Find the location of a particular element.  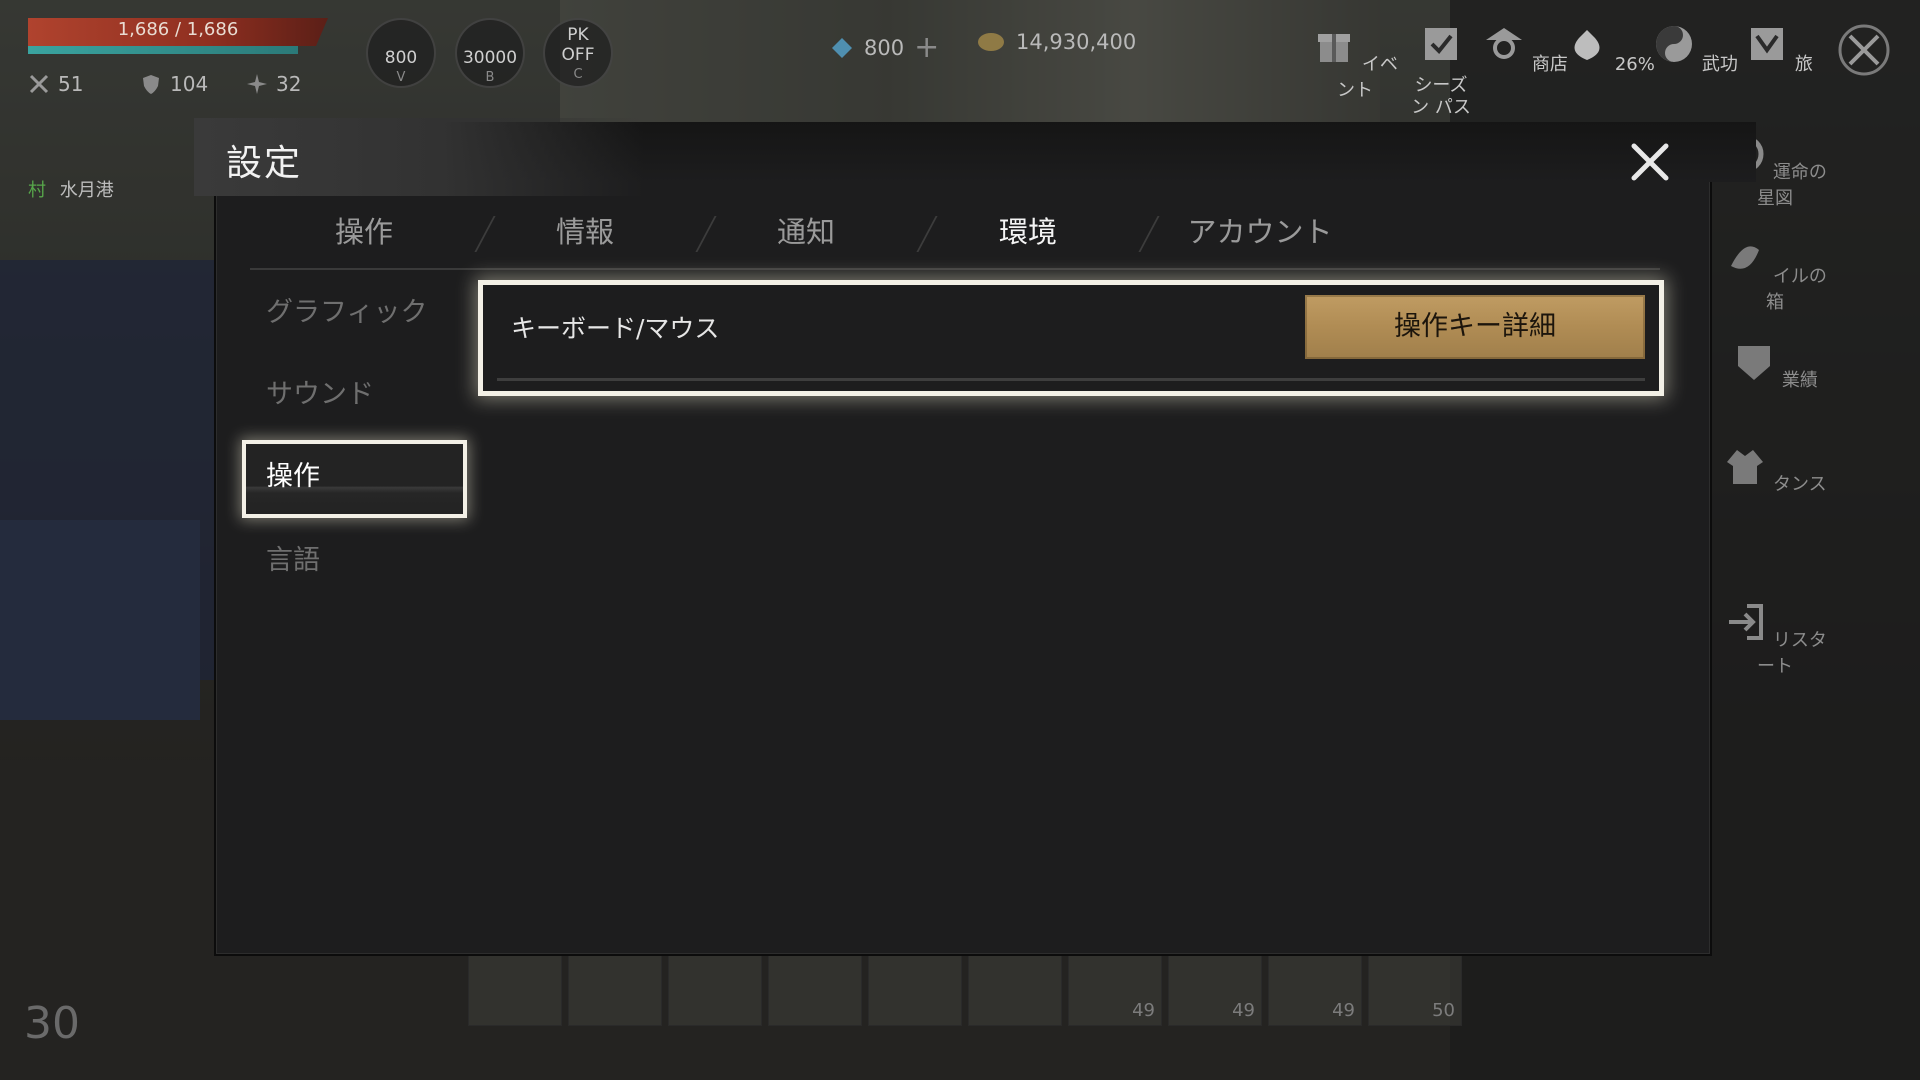

keyboard-mouse-label: キーボード/マウス is located at coordinates (615, 328).